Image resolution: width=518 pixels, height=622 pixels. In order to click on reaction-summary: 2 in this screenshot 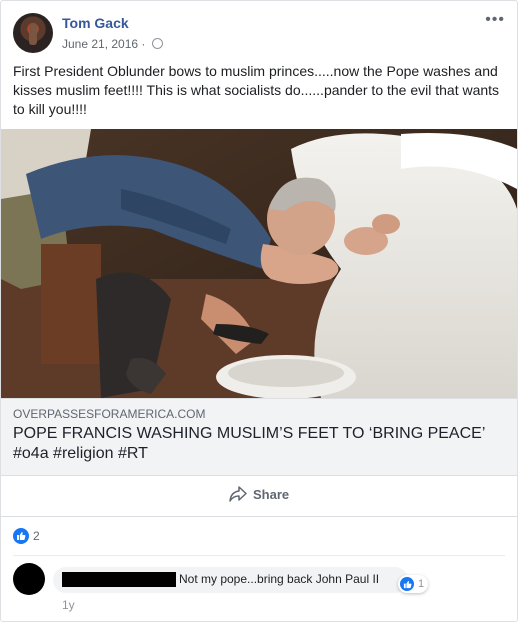, I will do `click(26, 536)`.